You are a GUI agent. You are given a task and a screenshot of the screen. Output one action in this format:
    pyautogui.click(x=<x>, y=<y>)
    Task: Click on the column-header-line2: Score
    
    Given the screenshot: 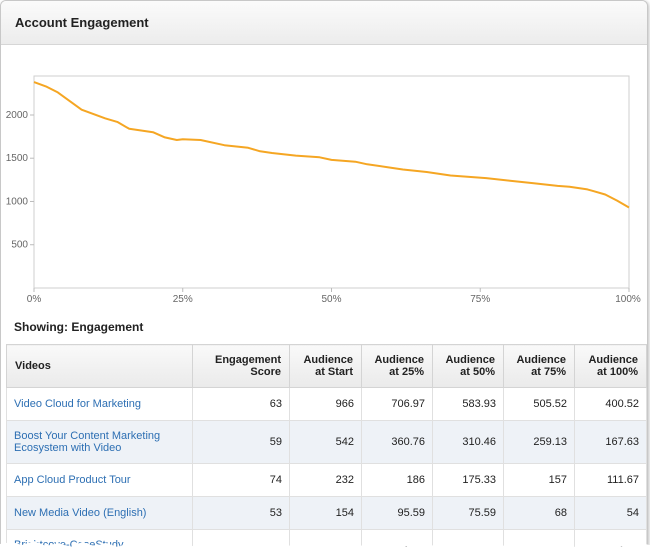 What is the action you would take?
    pyautogui.click(x=265, y=372)
    